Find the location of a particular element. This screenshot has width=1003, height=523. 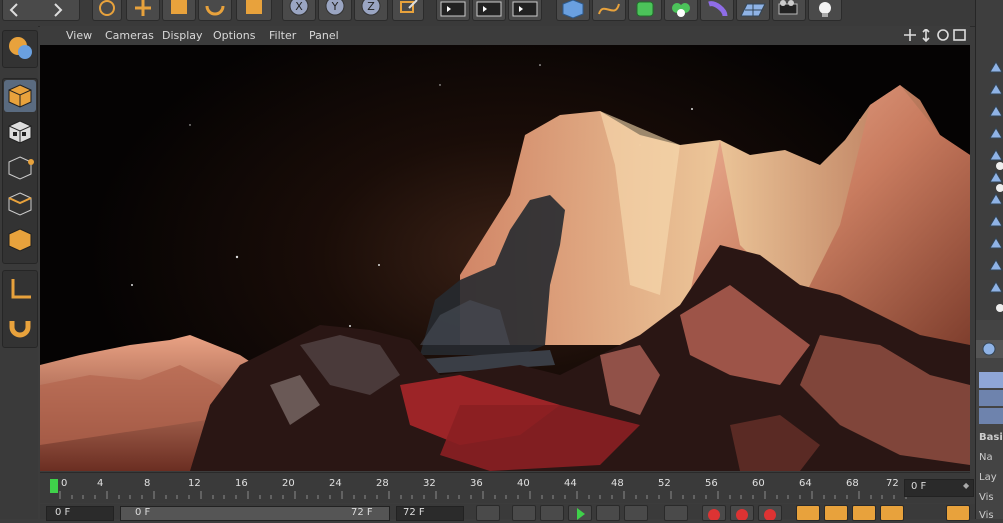

array-object-icon is located at coordinates (681, 10).